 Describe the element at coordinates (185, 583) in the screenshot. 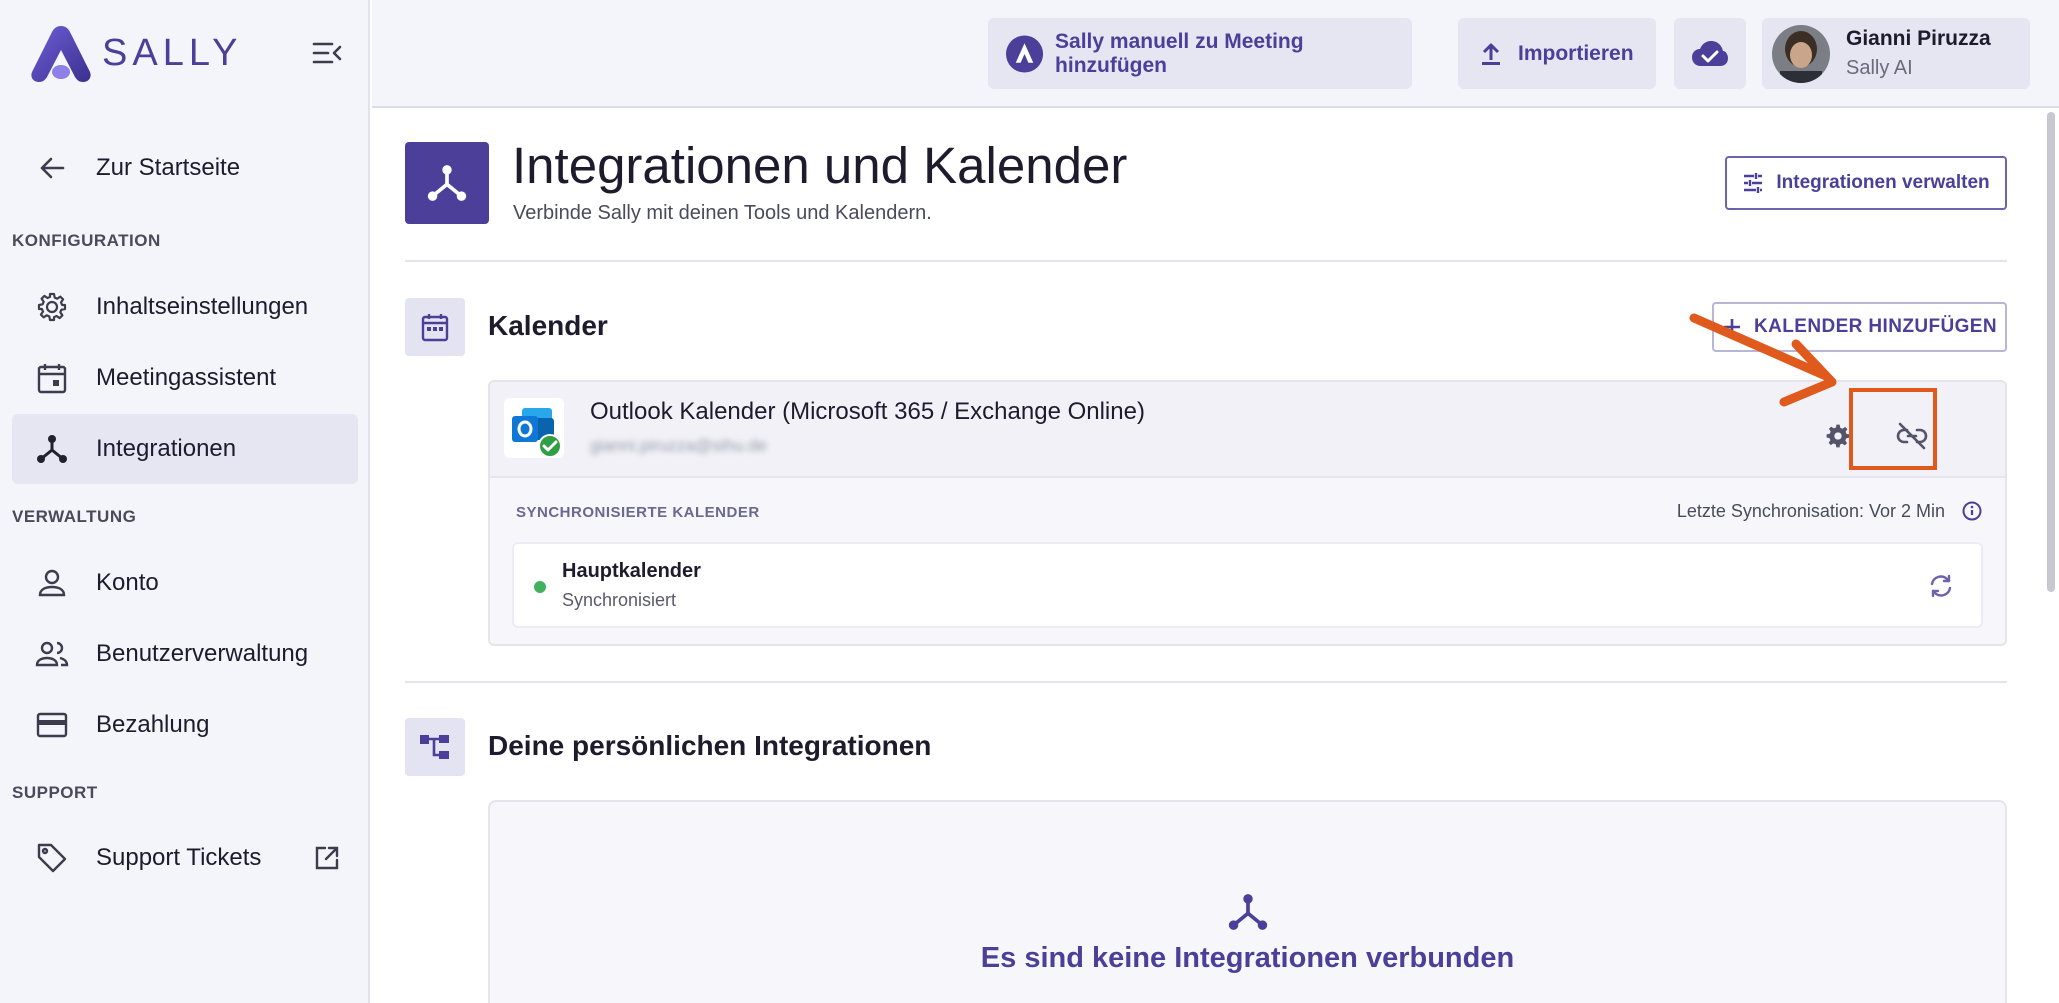

I see `sidebar-item-konto: Konto` at that location.